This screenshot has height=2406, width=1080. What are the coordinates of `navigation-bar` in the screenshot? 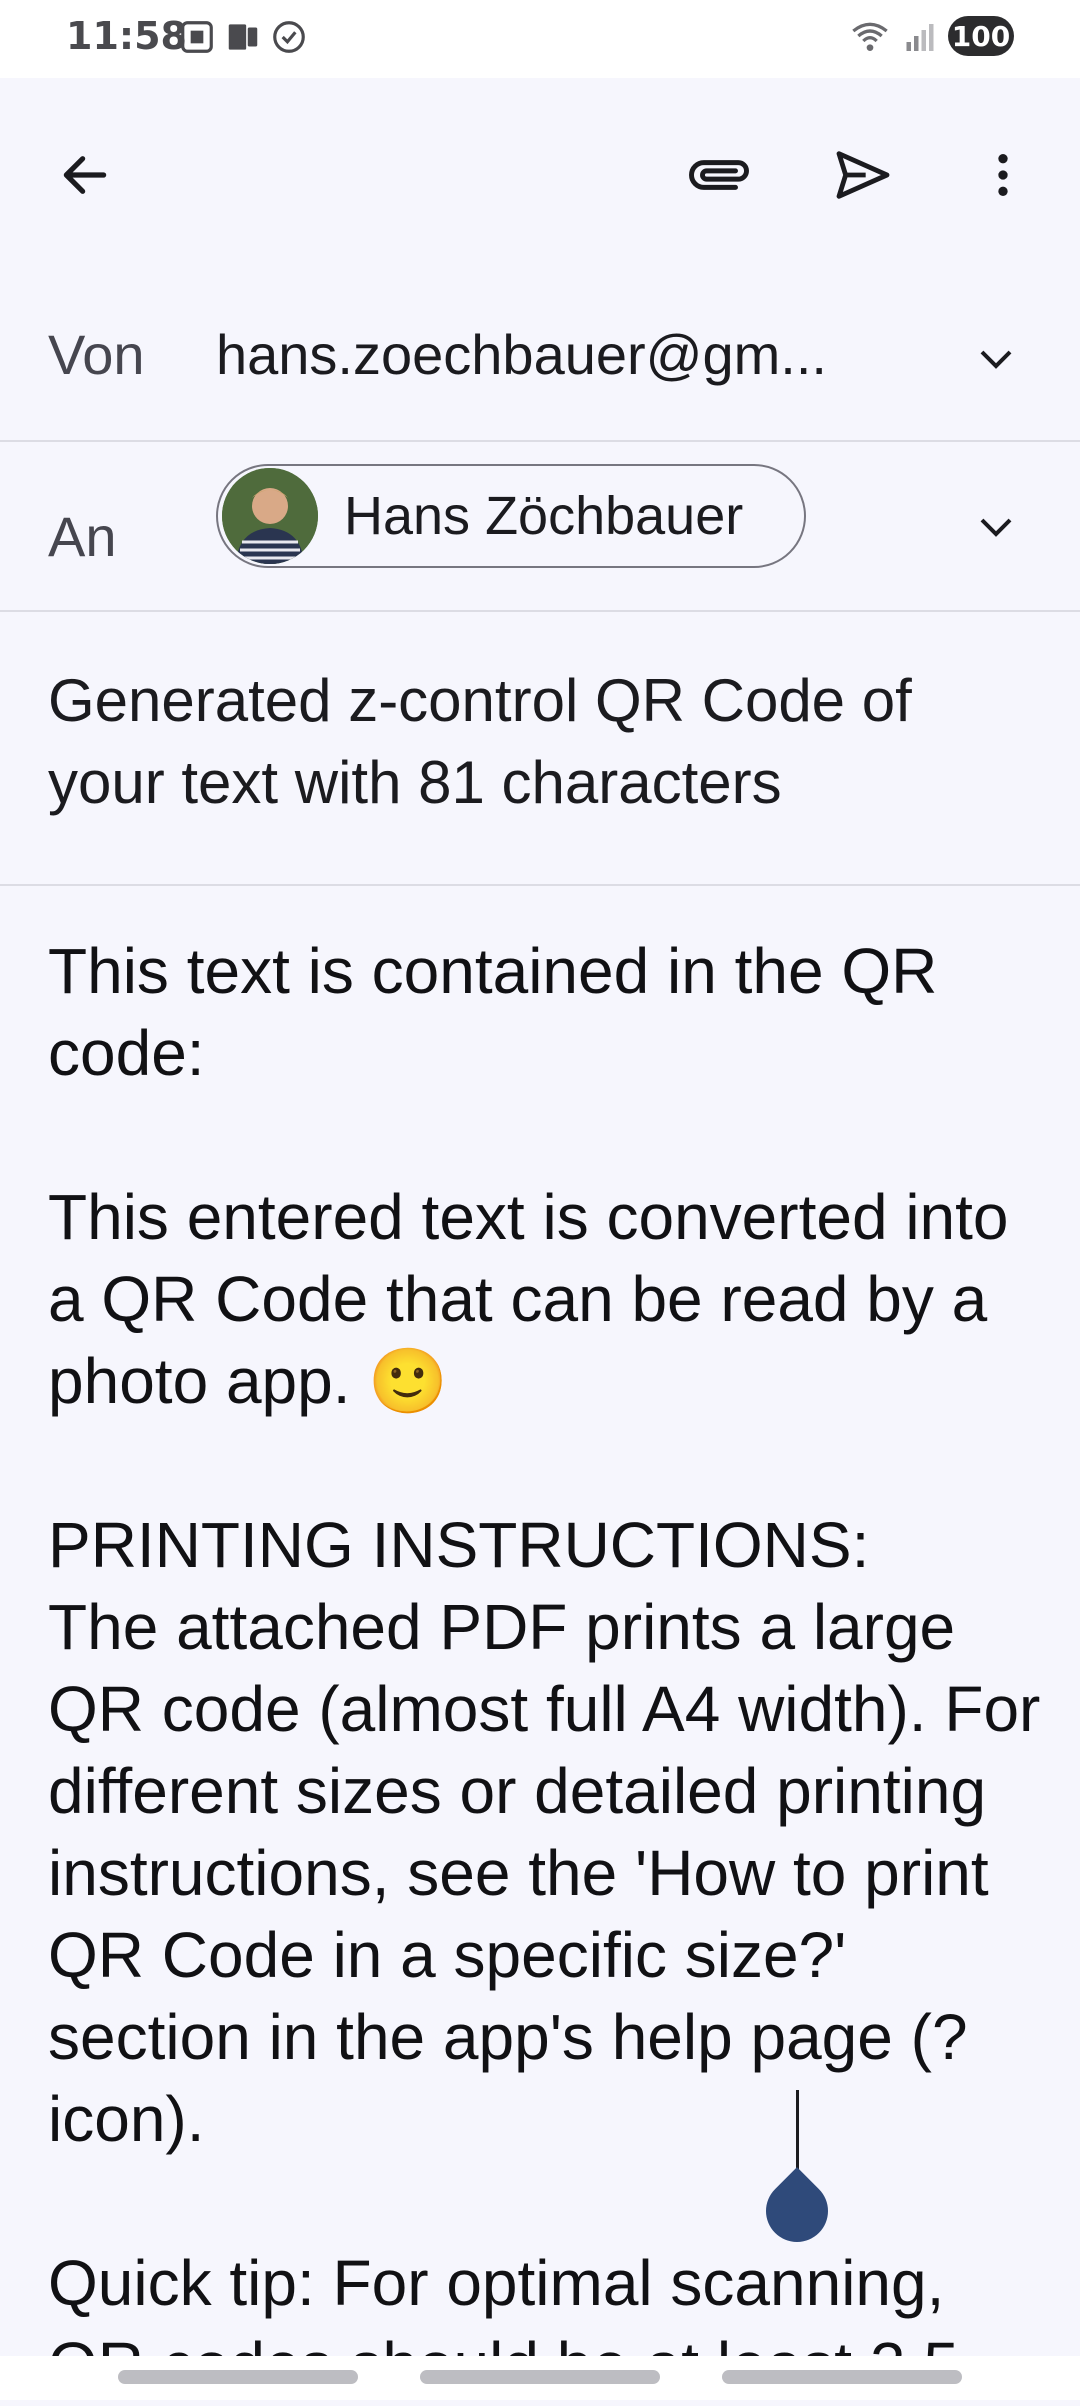 It's located at (540, 2378).